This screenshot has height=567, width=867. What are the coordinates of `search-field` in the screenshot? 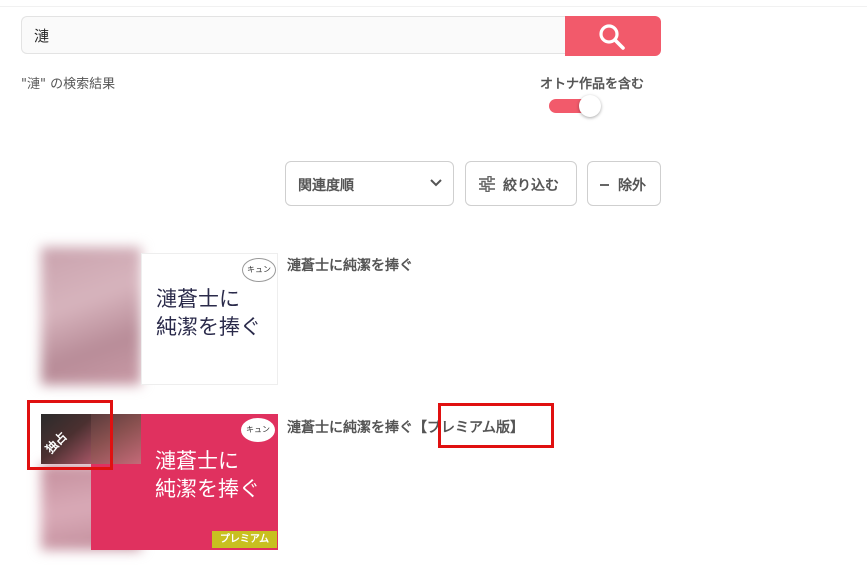 It's located at (293, 35).